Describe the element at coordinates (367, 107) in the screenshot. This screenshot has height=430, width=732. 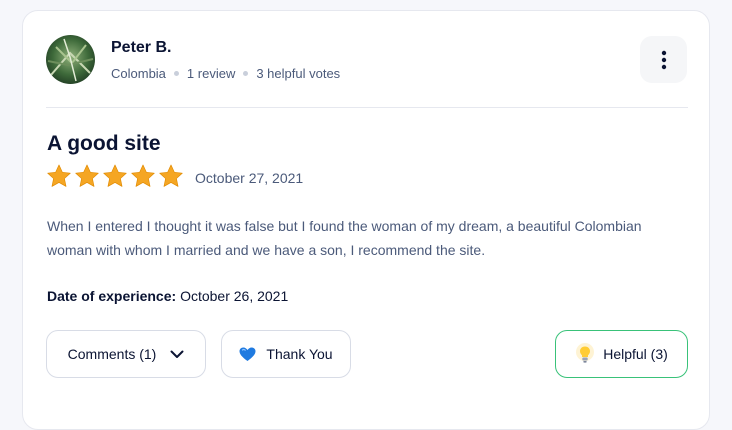
I see `header-divider` at that location.